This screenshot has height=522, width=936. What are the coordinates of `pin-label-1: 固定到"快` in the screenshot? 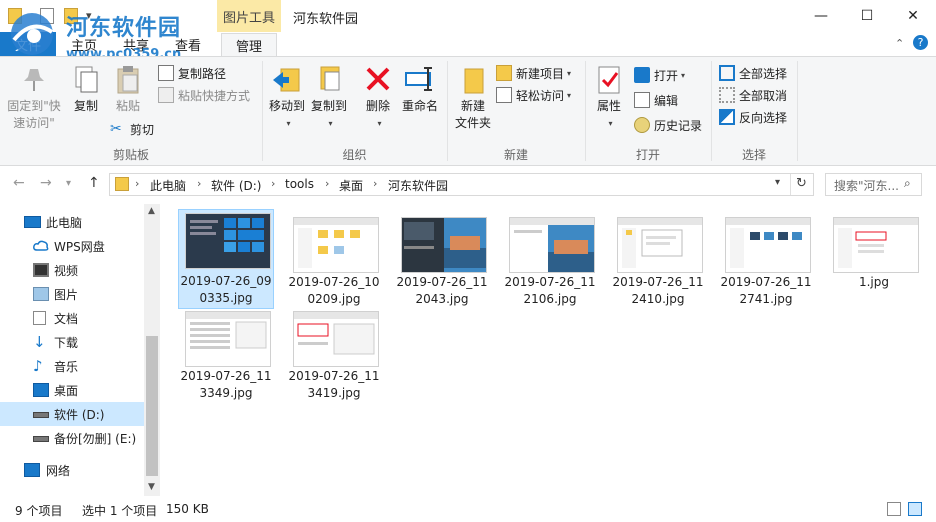 It's located at (34, 106).